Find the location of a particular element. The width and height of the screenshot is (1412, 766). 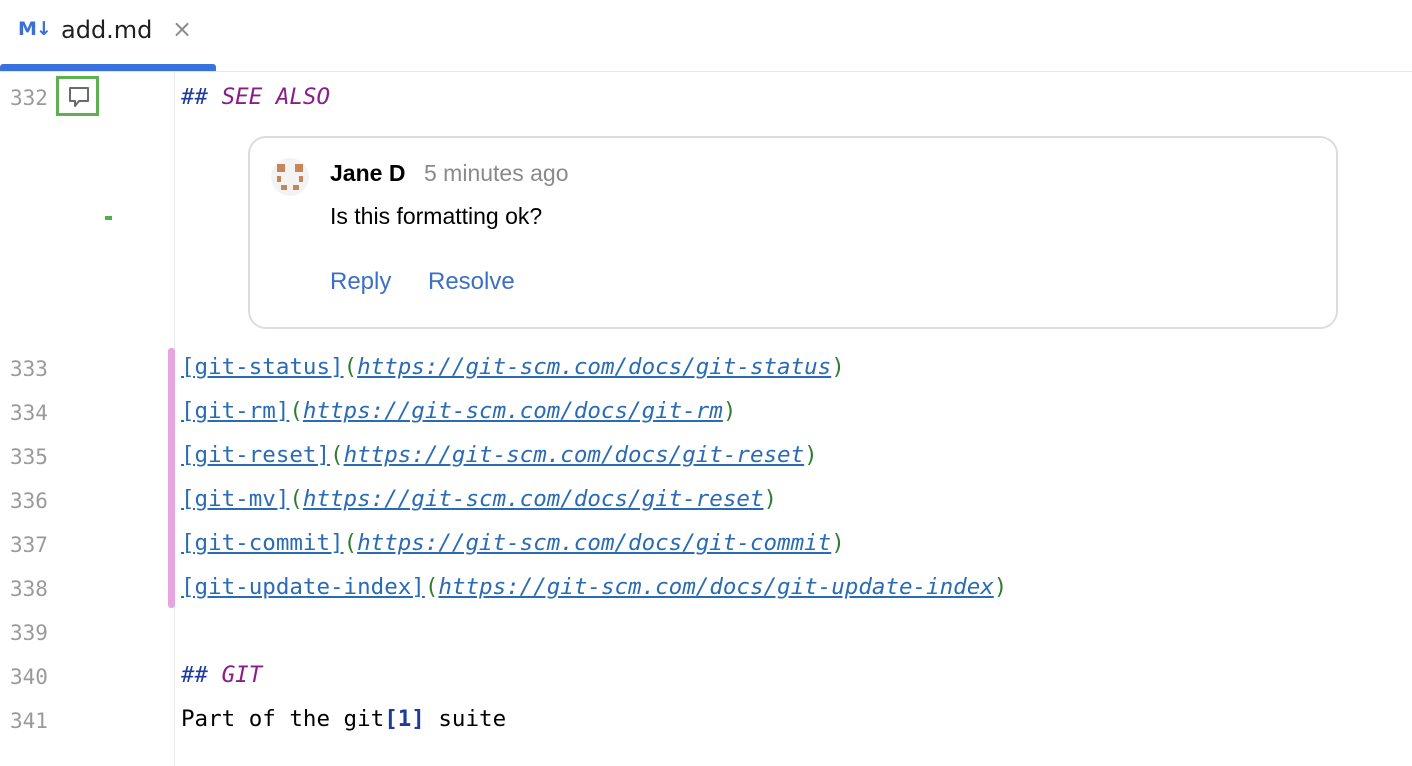

line-number: 335 is located at coordinates (29, 457).